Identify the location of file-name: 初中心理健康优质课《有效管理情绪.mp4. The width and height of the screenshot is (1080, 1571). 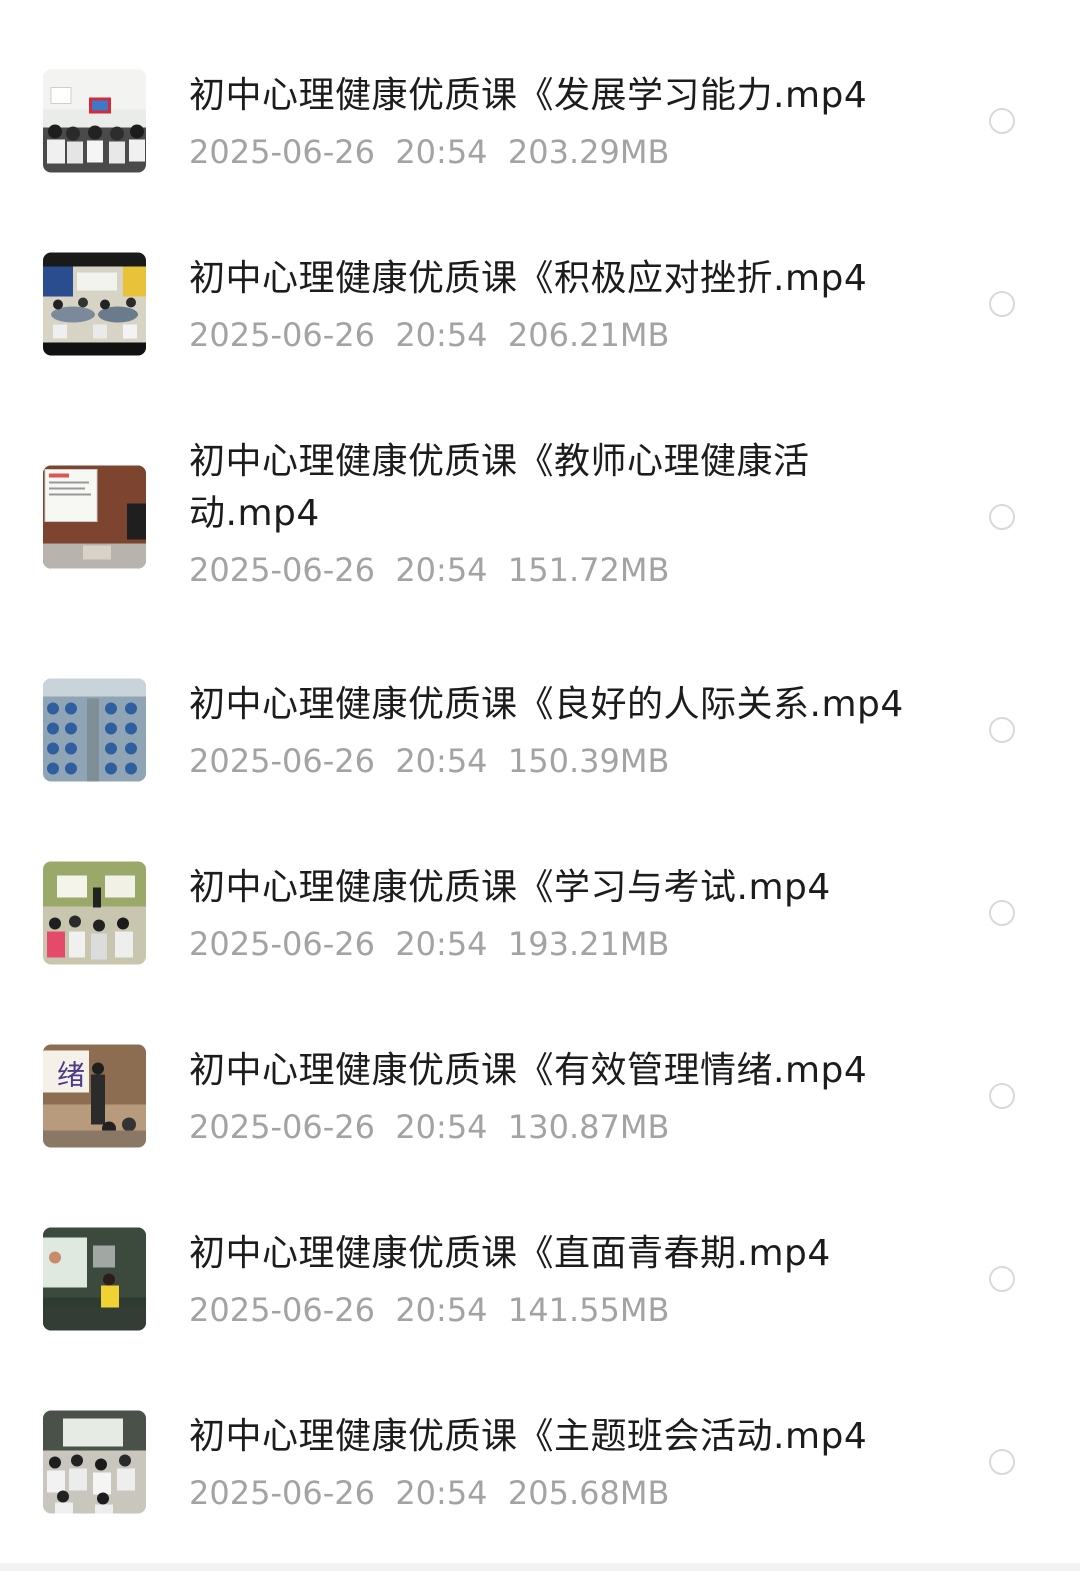
(528, 1070).